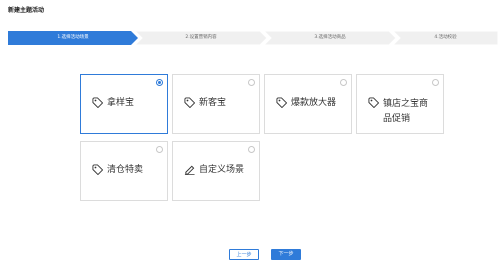 The height and width of the screenshot is (263, 498). I want to click on next-step-button: 下一步, so click(286, 254).